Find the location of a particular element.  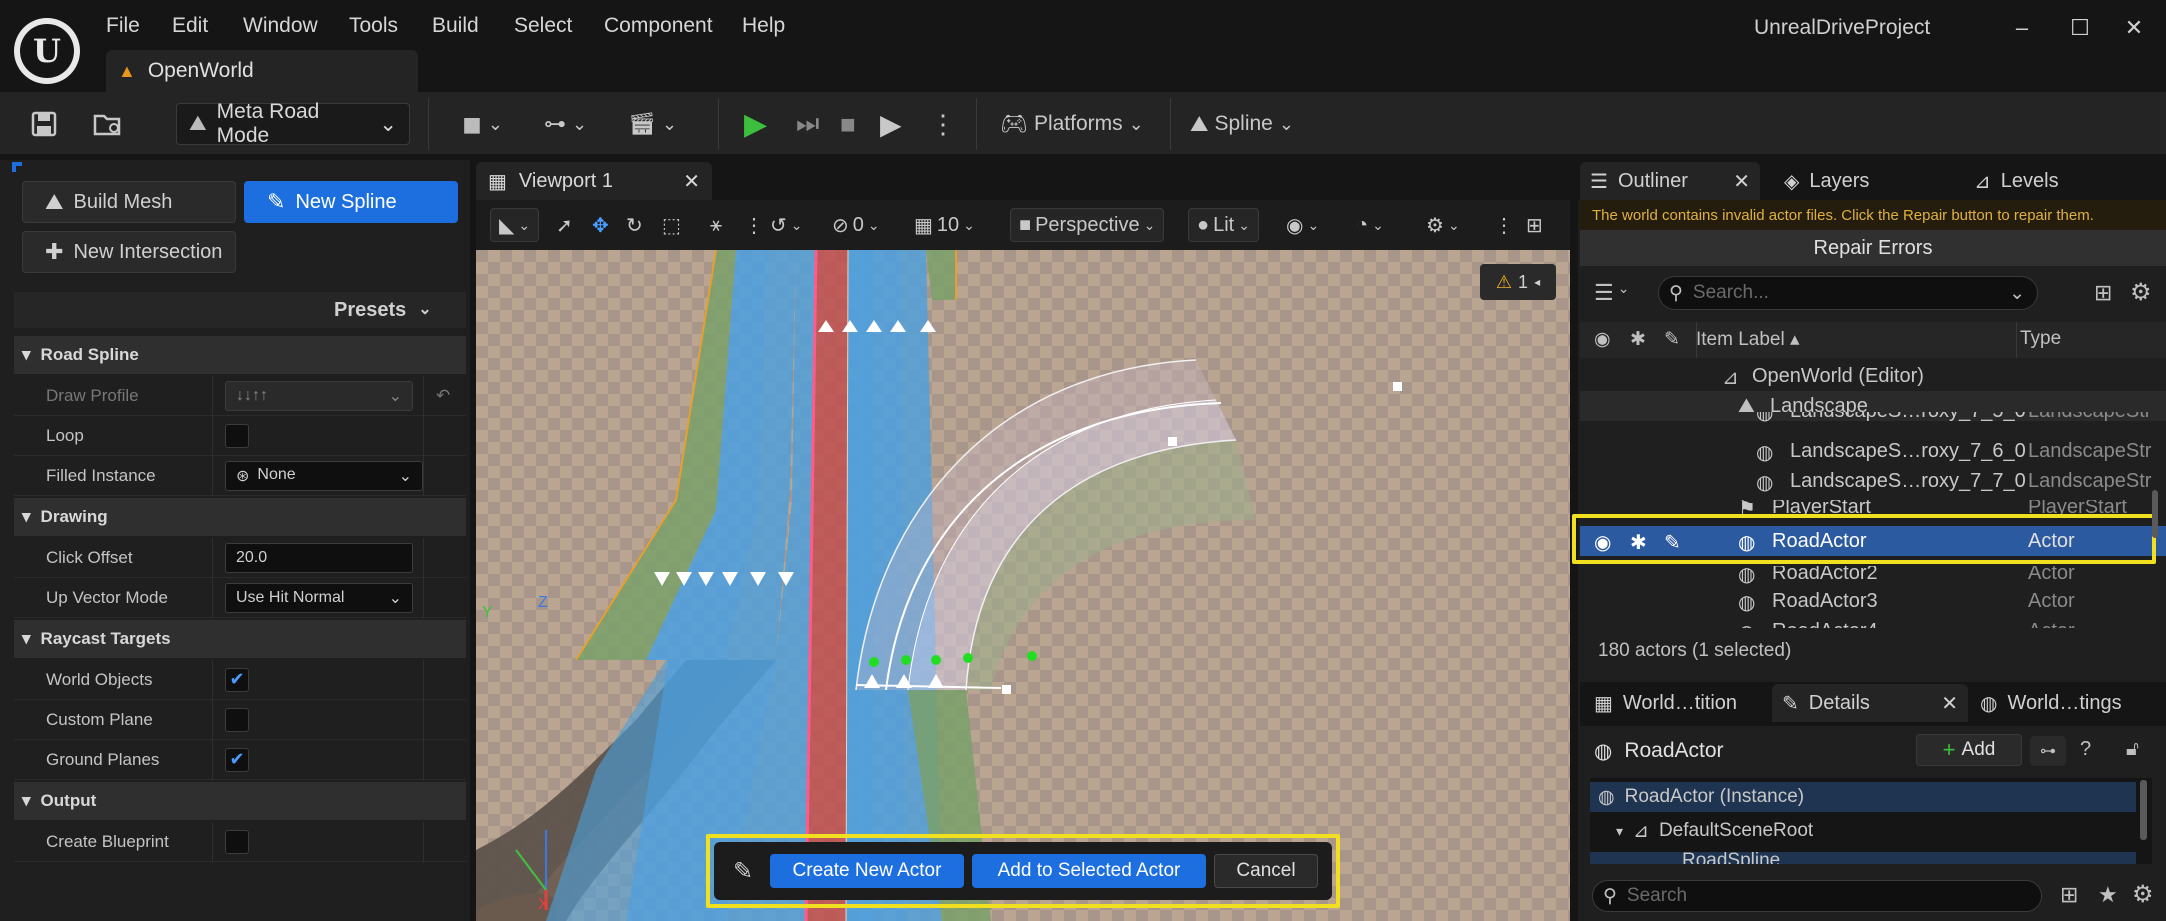

new-folder-icon: ⊞ is located at coordinates (2103, 293).